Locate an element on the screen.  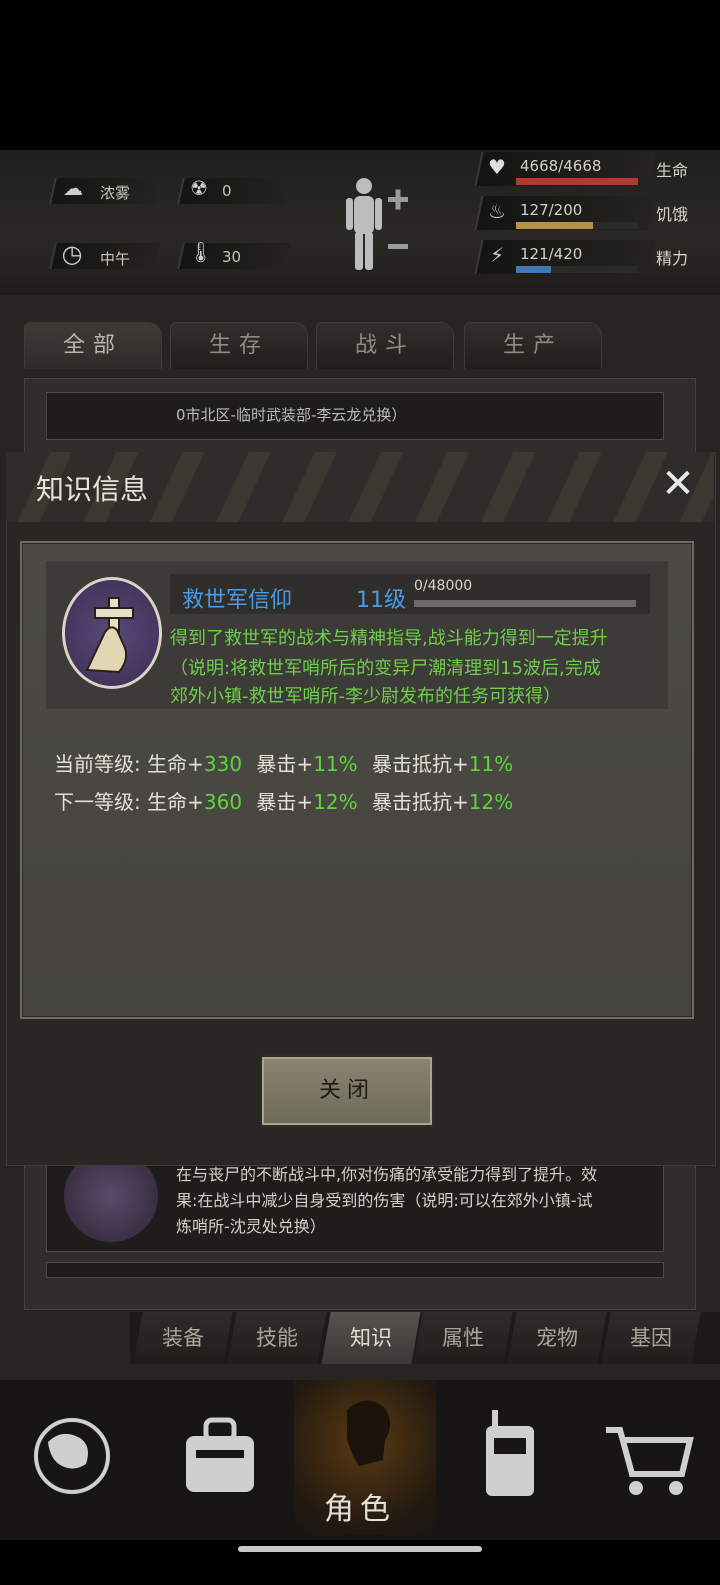
list-item is located at coordinates (355, 1270).